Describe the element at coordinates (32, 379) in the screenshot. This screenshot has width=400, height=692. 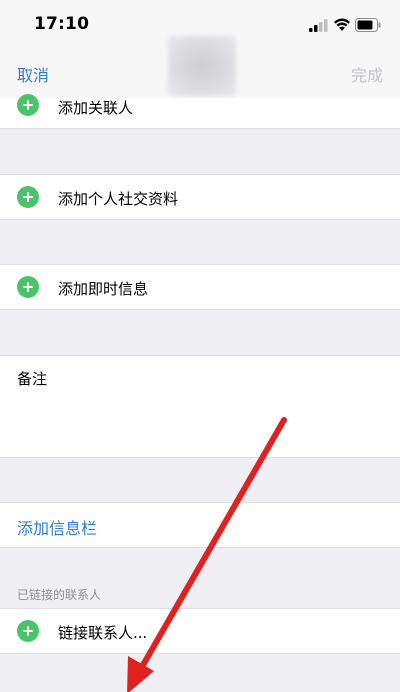
I see `notes-label: 备注` at that location.